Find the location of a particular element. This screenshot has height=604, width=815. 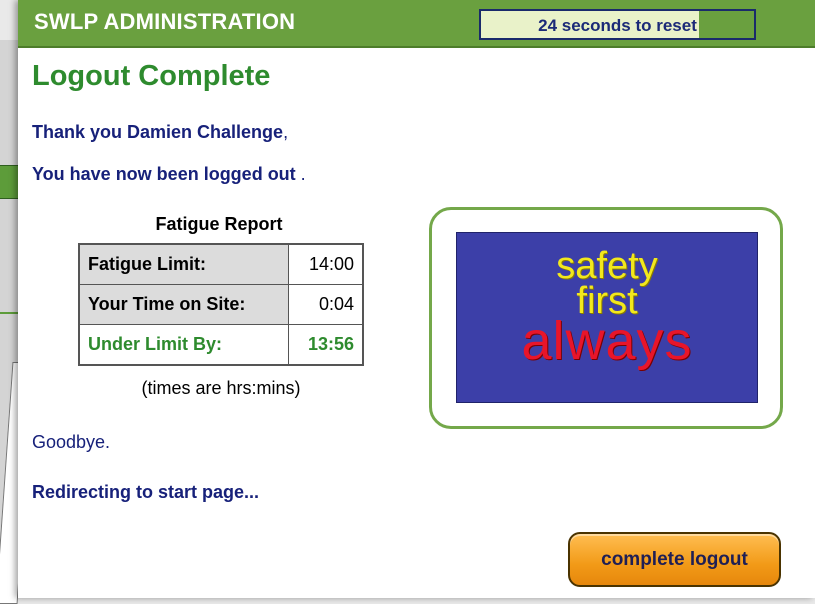

time-on-site-row: Your Time on Site: 0:04 is located at coordinates (221, 304).